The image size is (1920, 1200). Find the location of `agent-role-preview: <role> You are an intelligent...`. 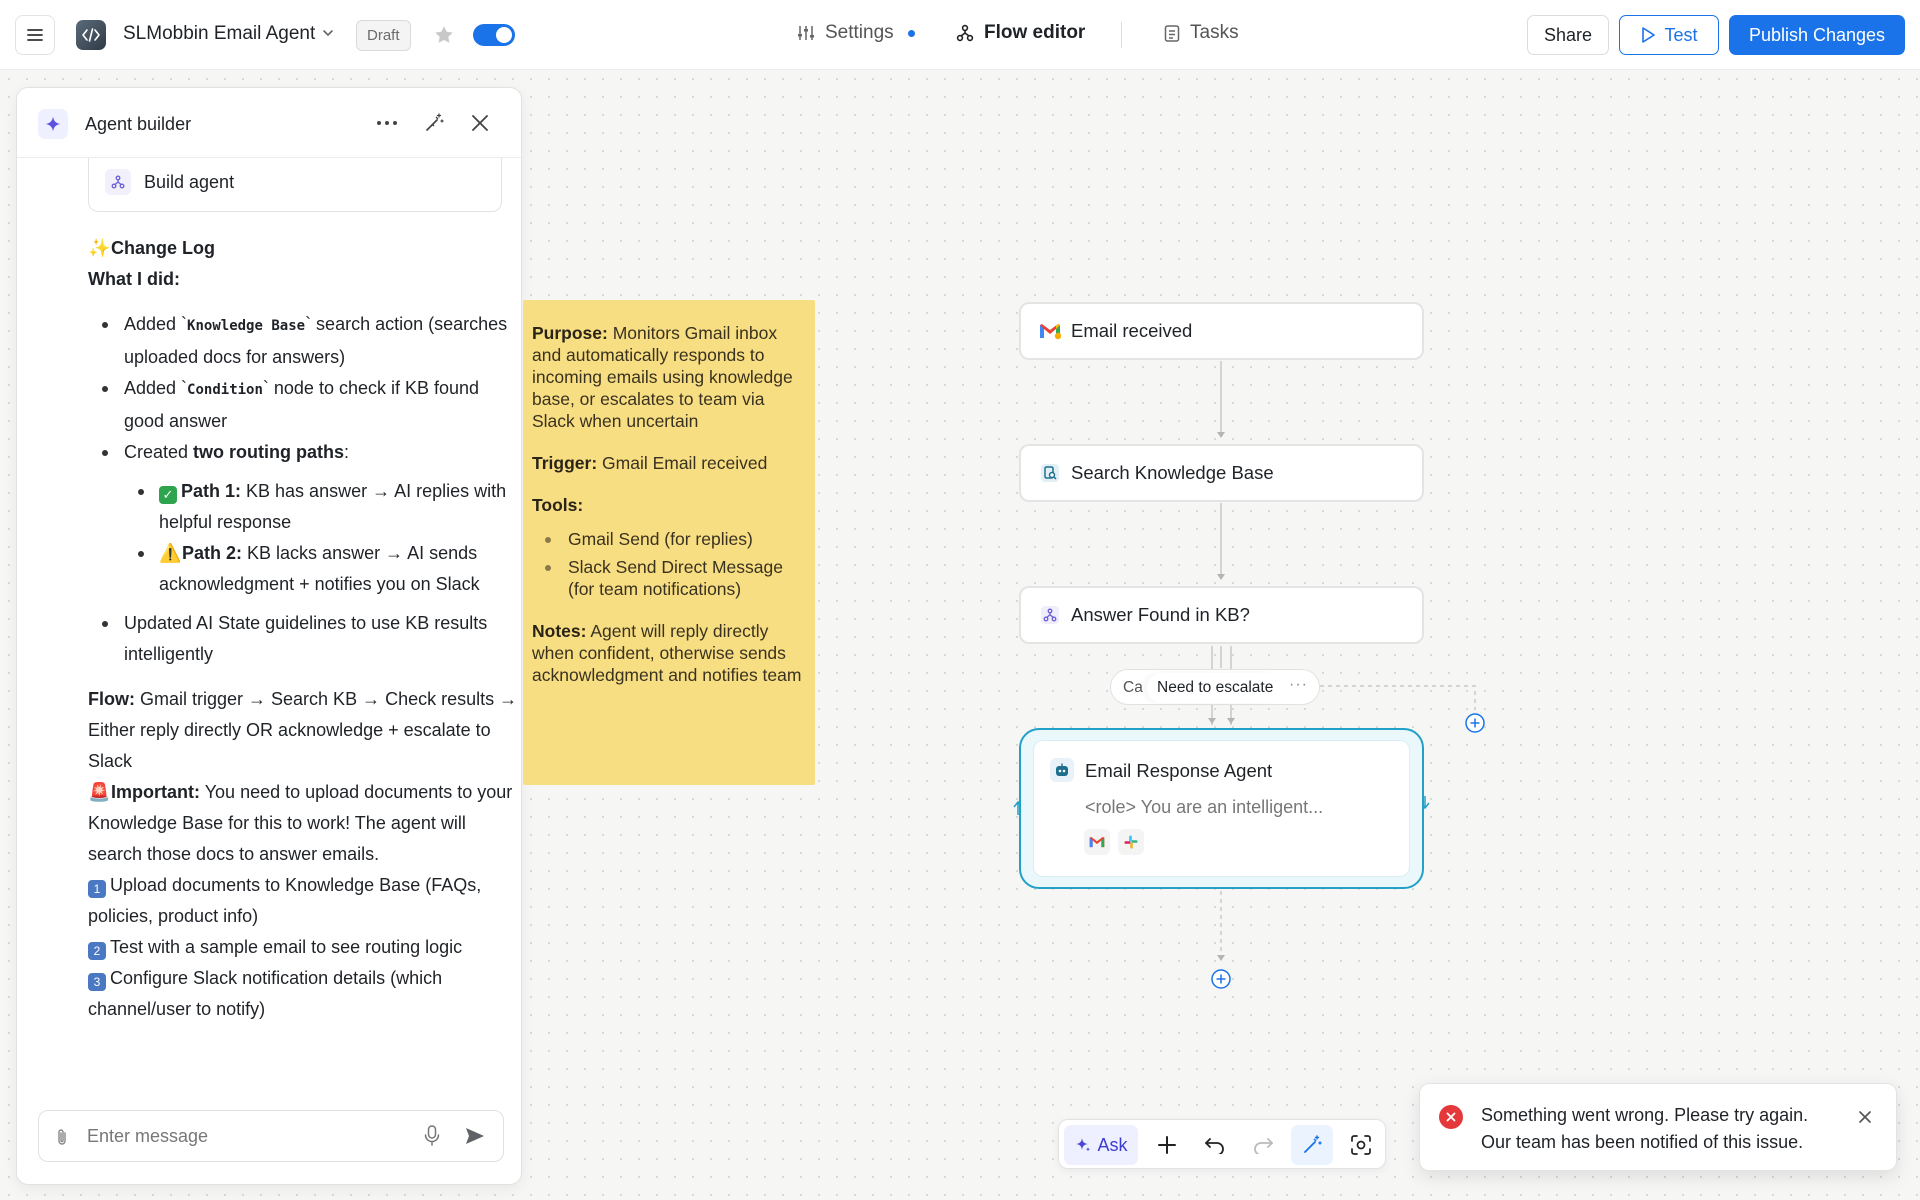

agent-role-preview: <role> You are an intelligent... is located at coordinates (1204, 807).